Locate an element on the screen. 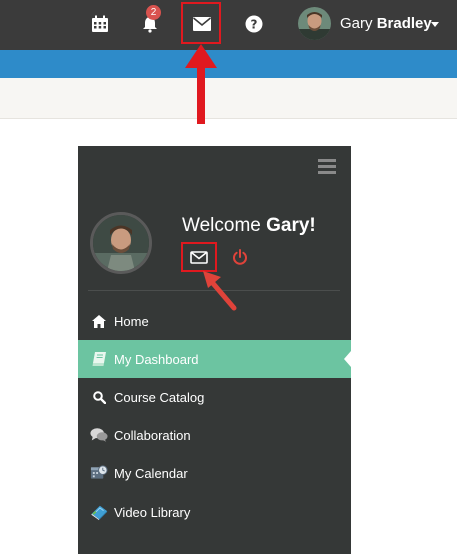  sidebar-item-my-calendar: My Calendar is located at coordinates (214, 473).